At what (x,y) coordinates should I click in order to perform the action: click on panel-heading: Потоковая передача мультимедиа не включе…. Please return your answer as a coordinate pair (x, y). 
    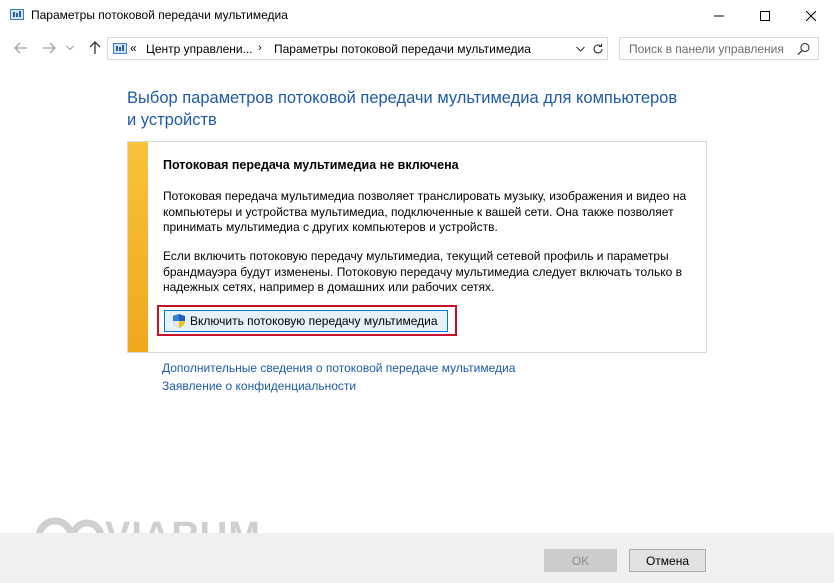
    Looking at the image, I should click on (311, 165).